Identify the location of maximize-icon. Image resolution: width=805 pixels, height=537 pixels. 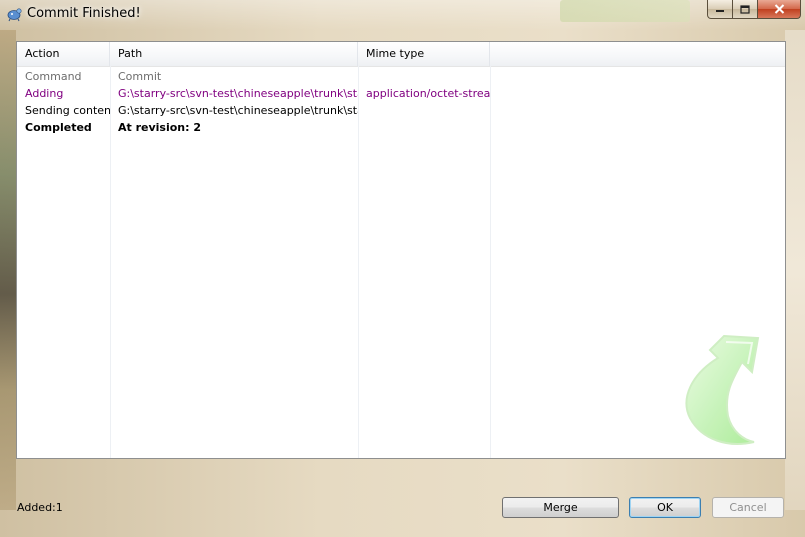
(745, 9).